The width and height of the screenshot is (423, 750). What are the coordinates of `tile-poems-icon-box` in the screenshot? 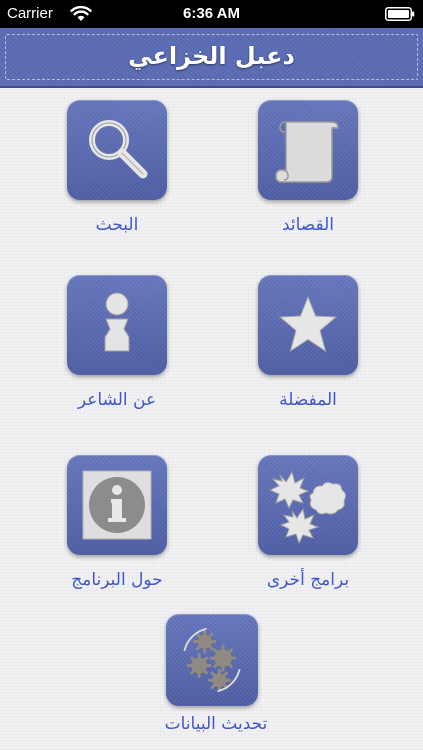 It's located at (308, 150).